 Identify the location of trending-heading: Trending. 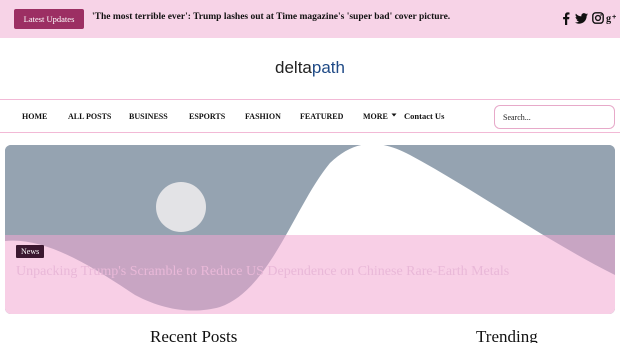
(507, 335).